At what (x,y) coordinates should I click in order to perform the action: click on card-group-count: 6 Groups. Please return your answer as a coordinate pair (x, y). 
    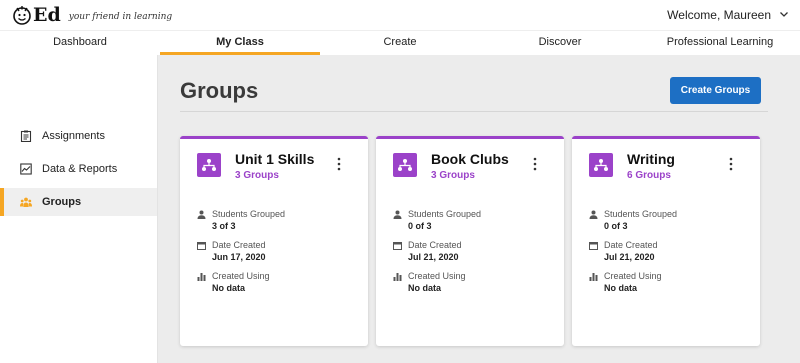
    Looking at the image, I should click on (649, 175).